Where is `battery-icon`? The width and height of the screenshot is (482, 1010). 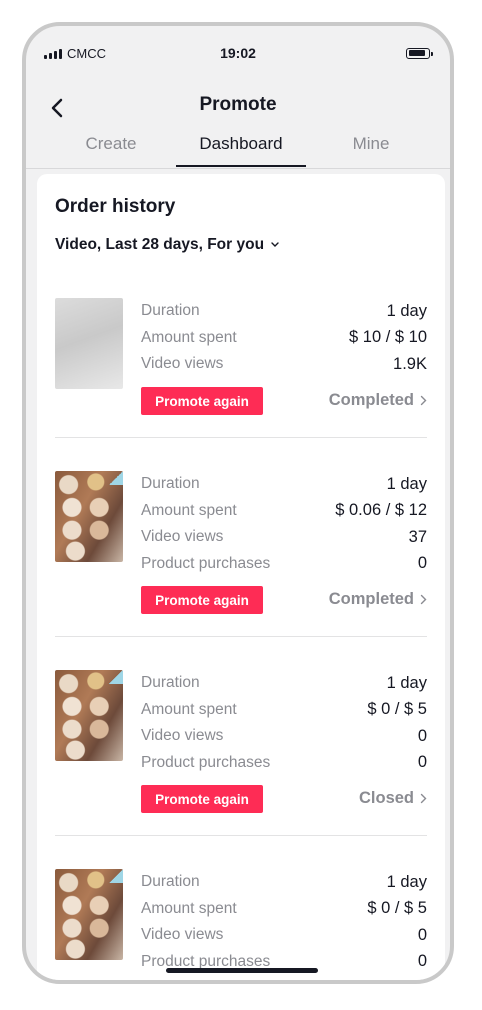 battery-icon is located at coordinates (419, 53).